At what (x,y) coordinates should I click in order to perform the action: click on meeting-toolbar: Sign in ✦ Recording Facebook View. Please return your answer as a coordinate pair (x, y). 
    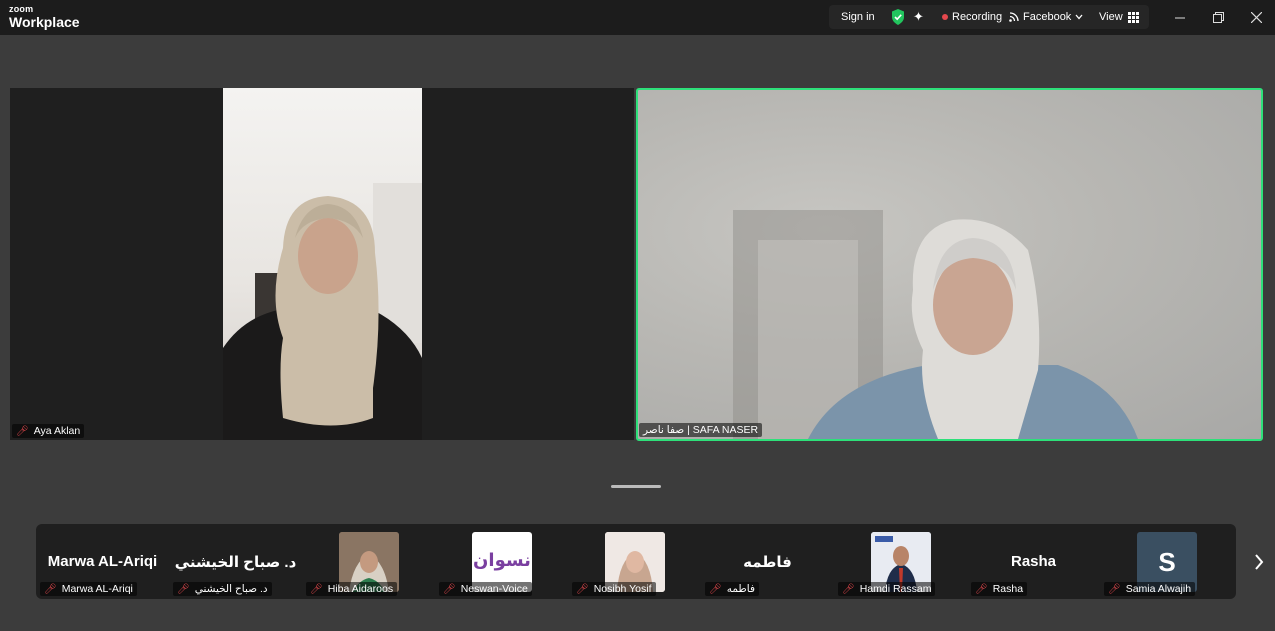
    Looking at the image, I should click on (989, 17).